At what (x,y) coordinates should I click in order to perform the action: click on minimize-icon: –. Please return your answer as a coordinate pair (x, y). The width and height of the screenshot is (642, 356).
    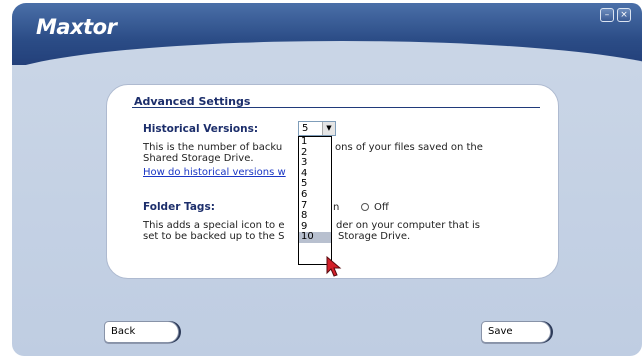
    Looking at the image, I should click on (607, 15).